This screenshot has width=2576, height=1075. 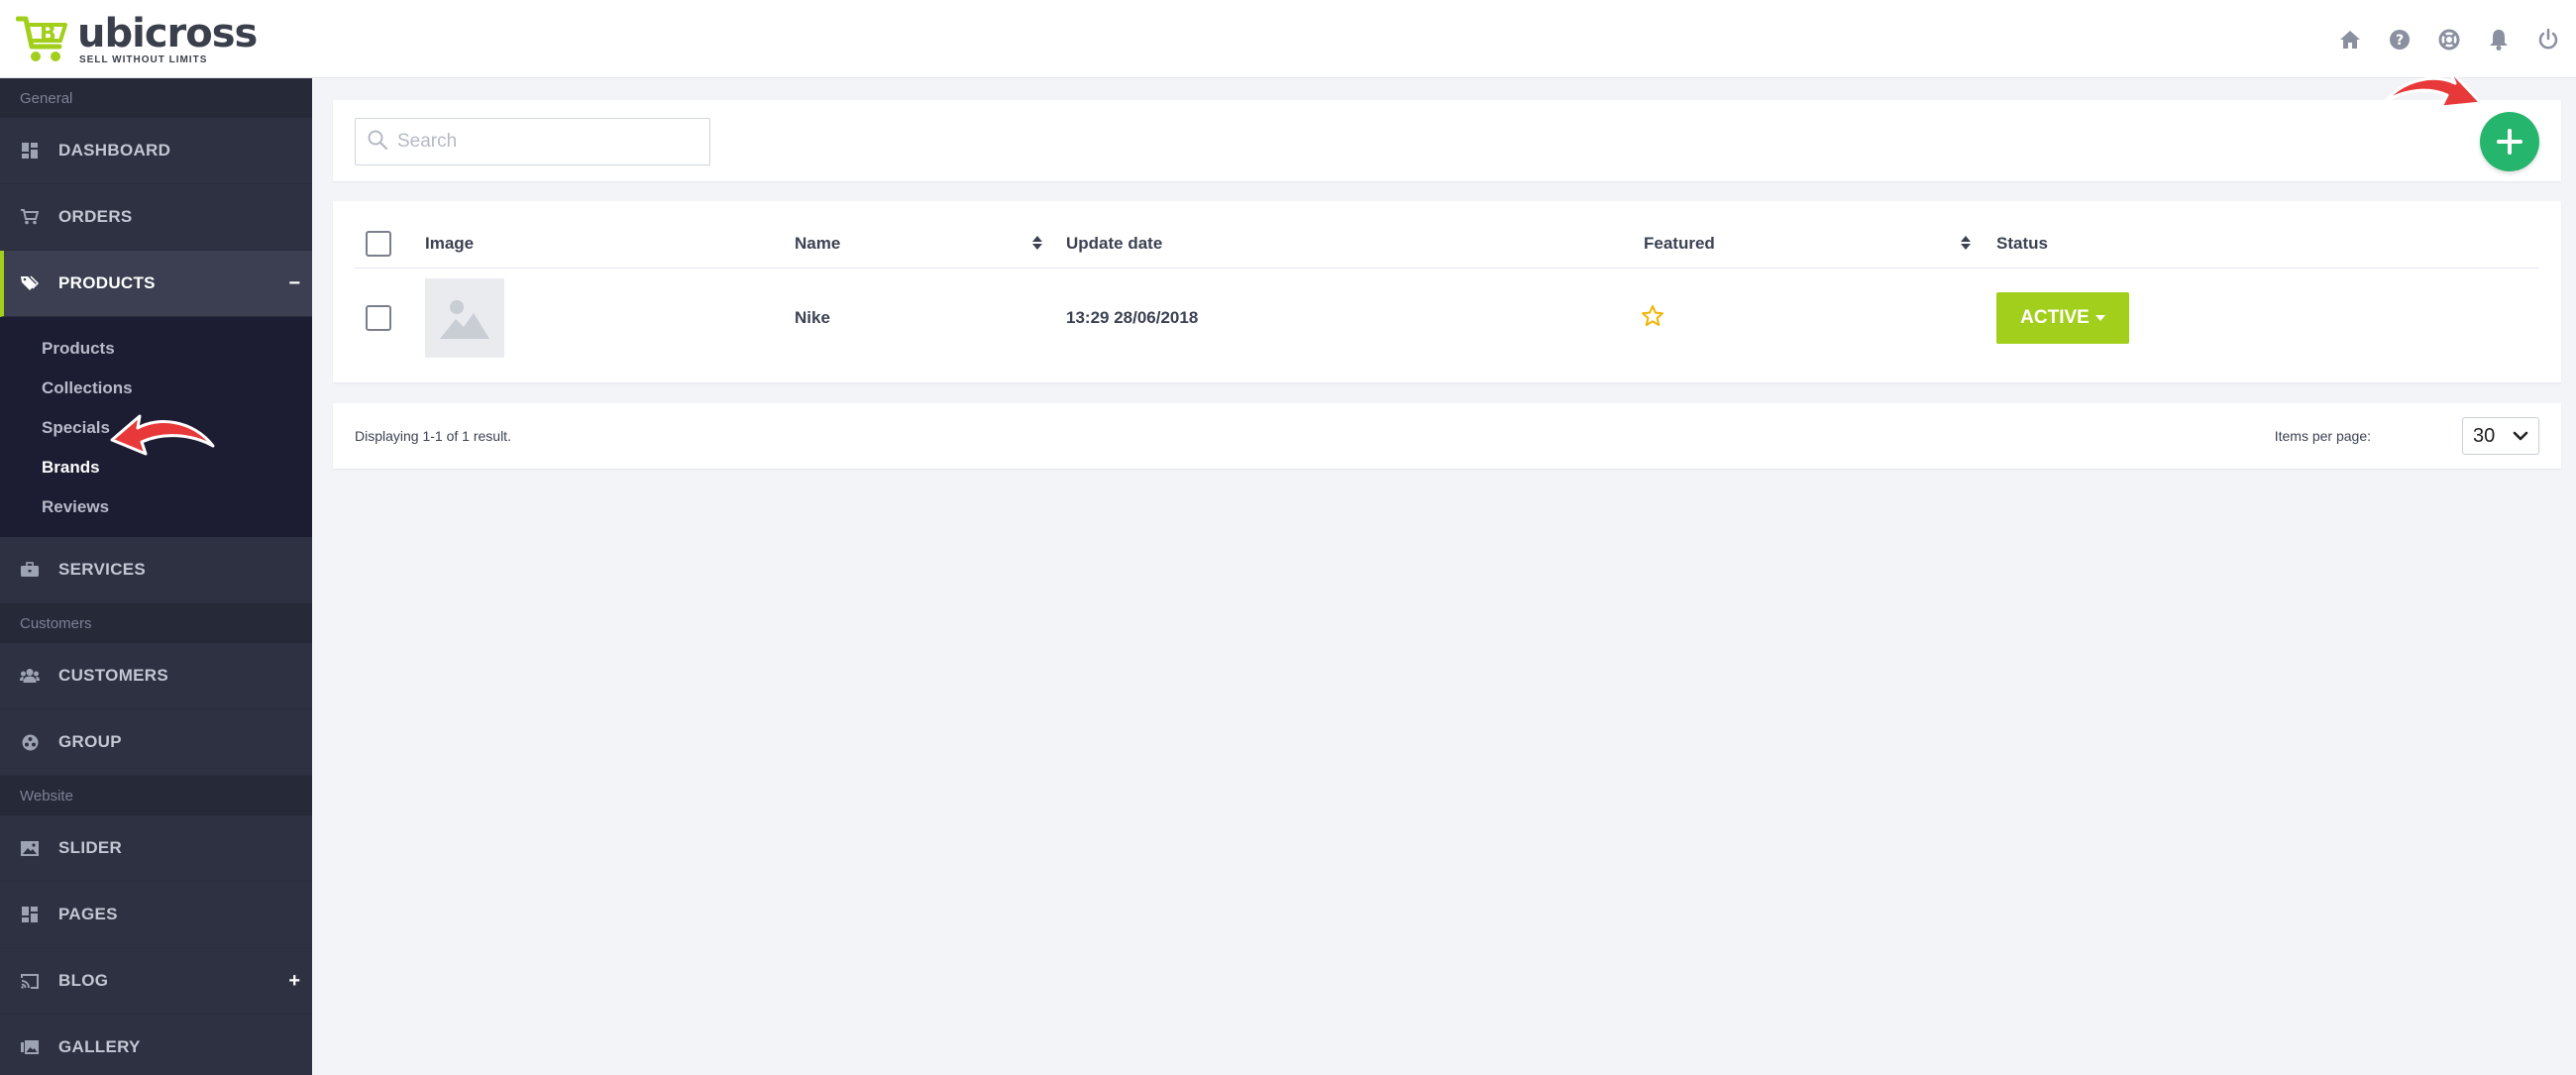 I want to click on top-bar: B ubicross SELL WITHOUT LIMITS ?, so click(x=1288, y=39).